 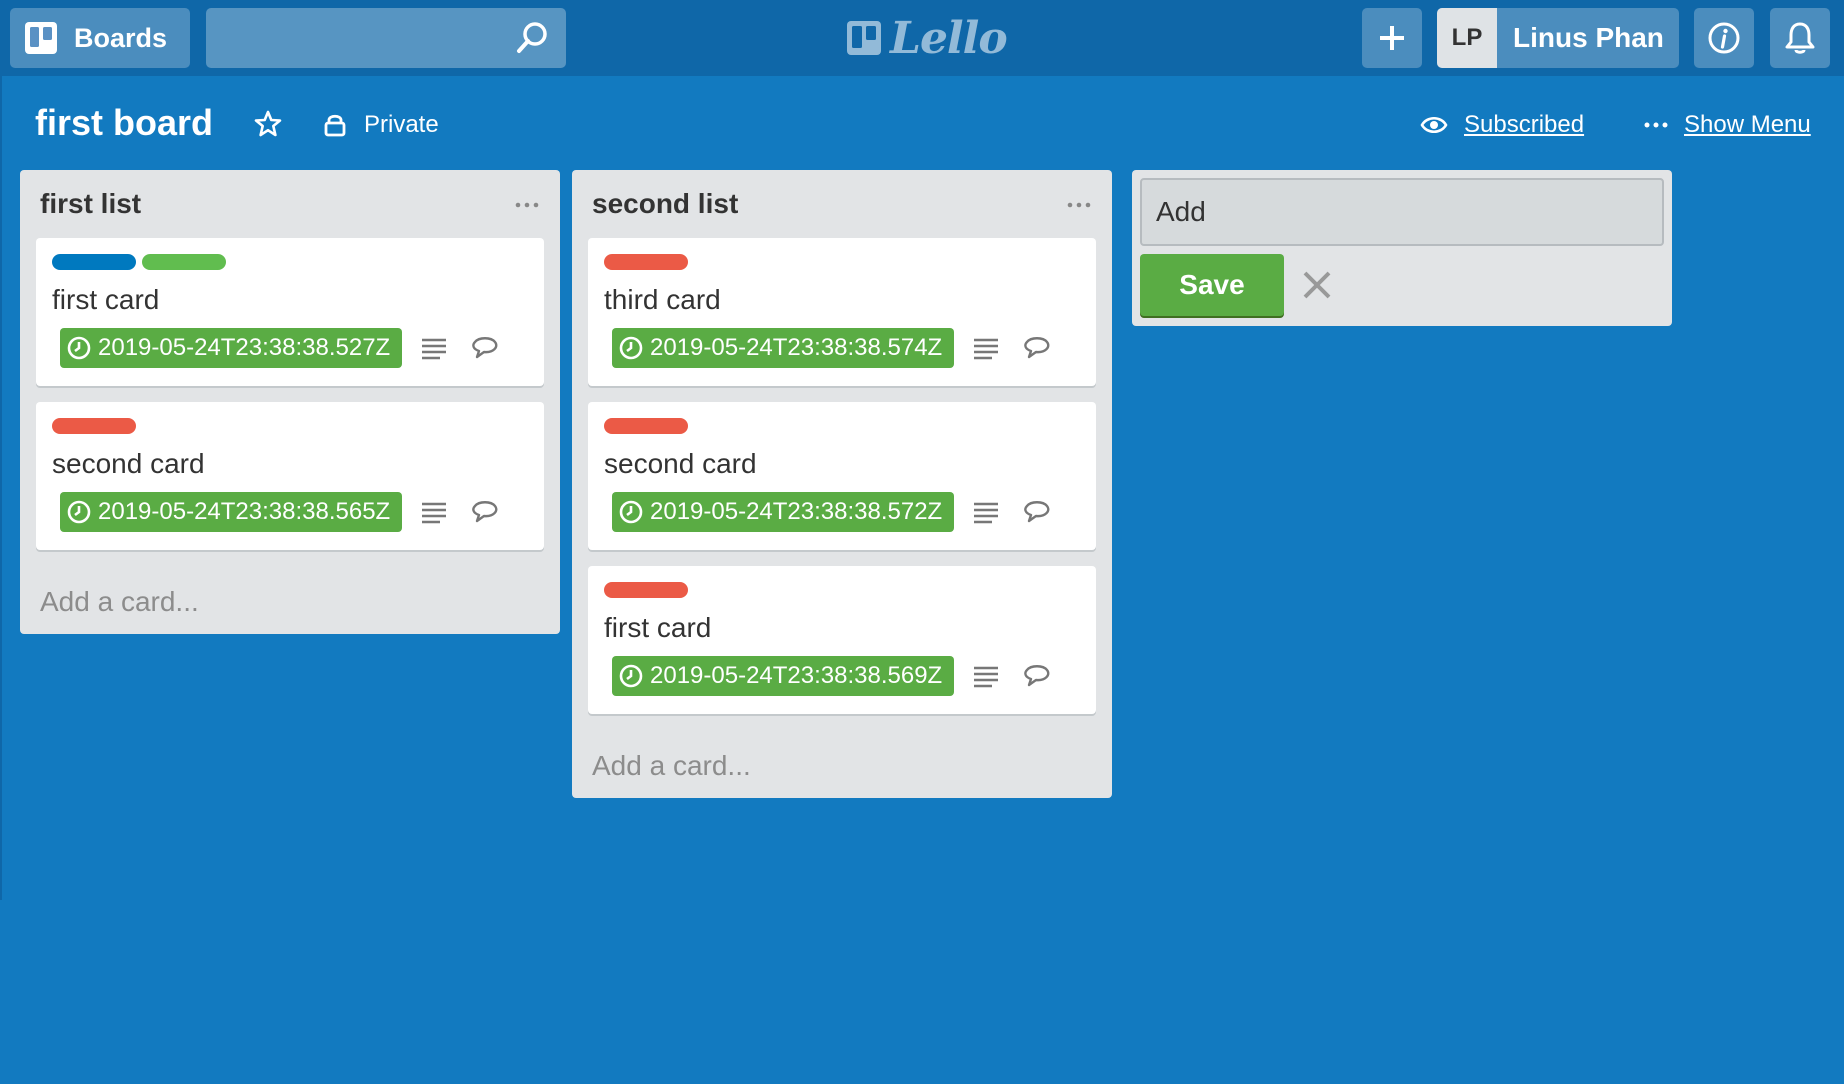 What do you see at coordinates (796, 675) in the screenshot?
I see `due-date: 2019-05-24T23:38:38.569Z` at bounding box center [796, 675].